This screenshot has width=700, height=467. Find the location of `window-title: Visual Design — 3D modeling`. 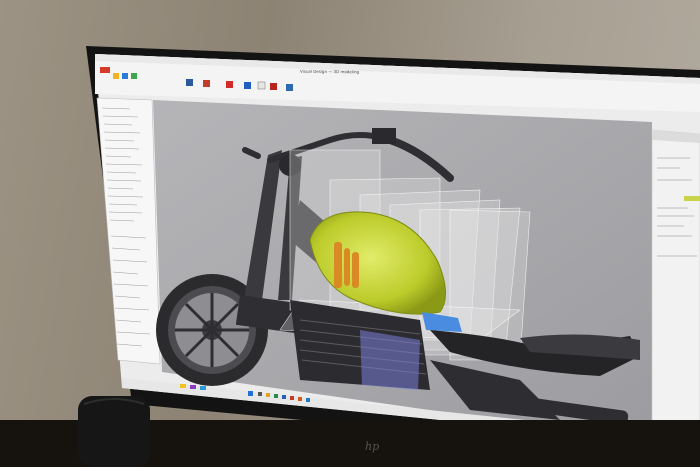

window-title: Visual Design — 3D modeling is located at coordinates (329, 71).